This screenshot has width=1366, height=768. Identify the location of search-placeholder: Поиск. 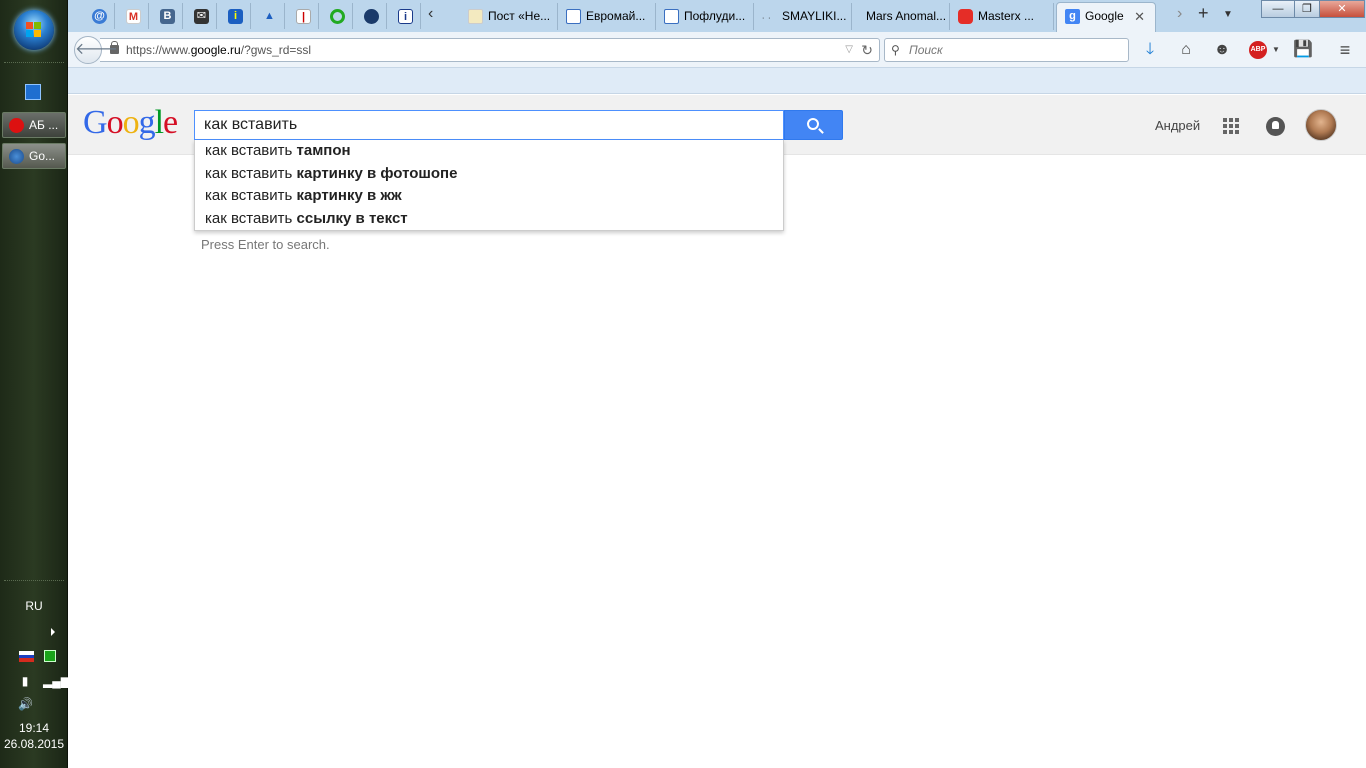
(926, 50).